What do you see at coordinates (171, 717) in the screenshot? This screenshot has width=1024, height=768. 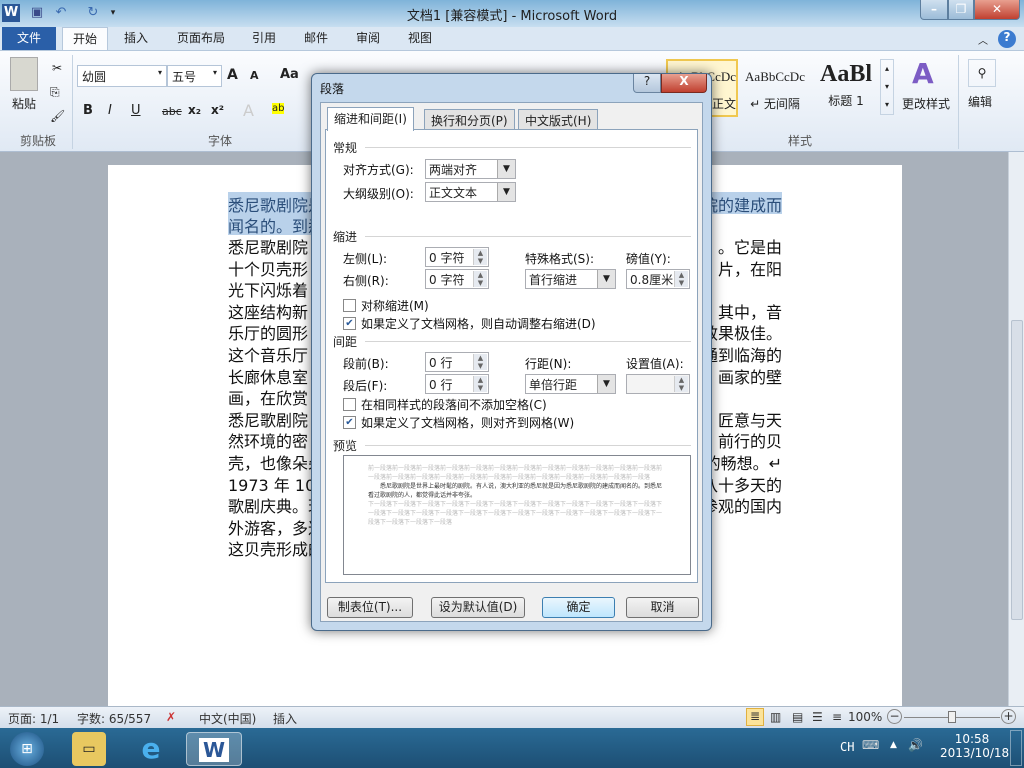 I see `proofing-icon: ✗` at bounding box center [171, 717].